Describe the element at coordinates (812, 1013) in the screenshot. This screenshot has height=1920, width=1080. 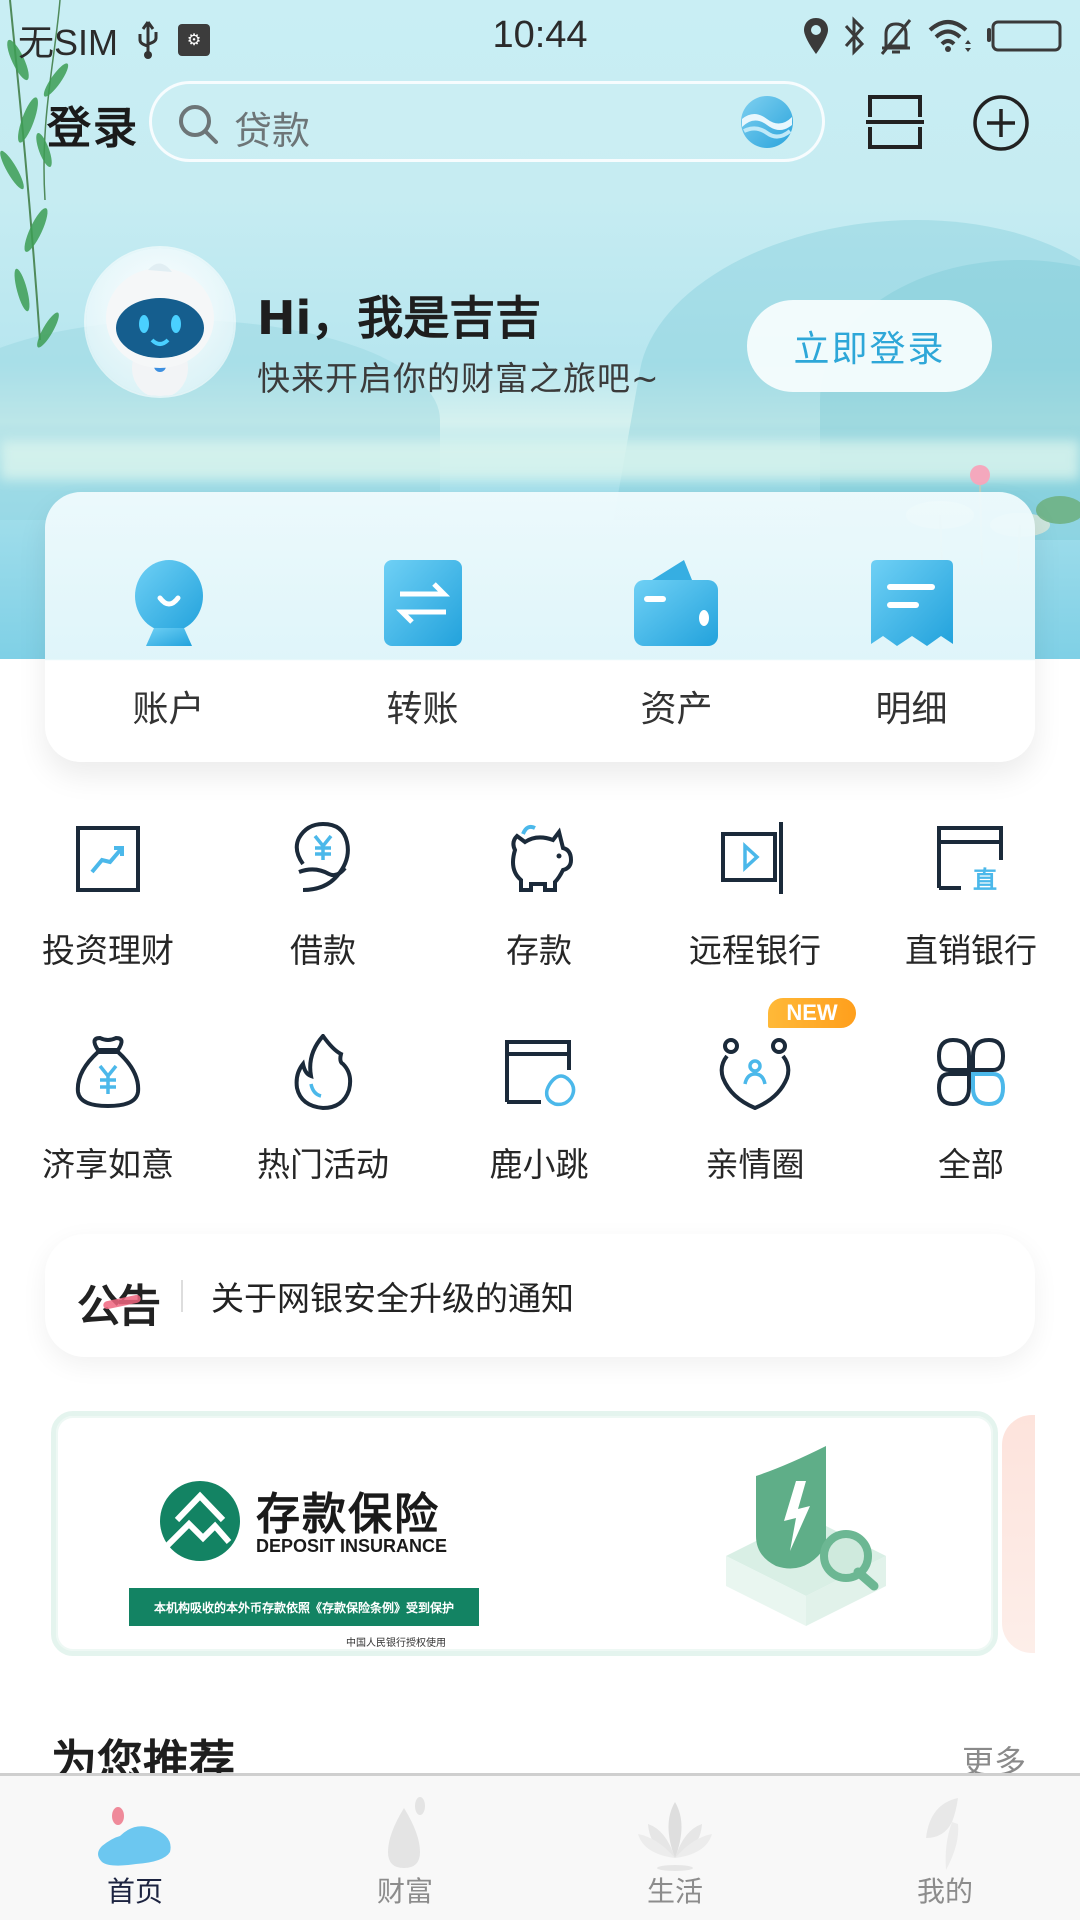
I see `new-badge: NEW` at that location.